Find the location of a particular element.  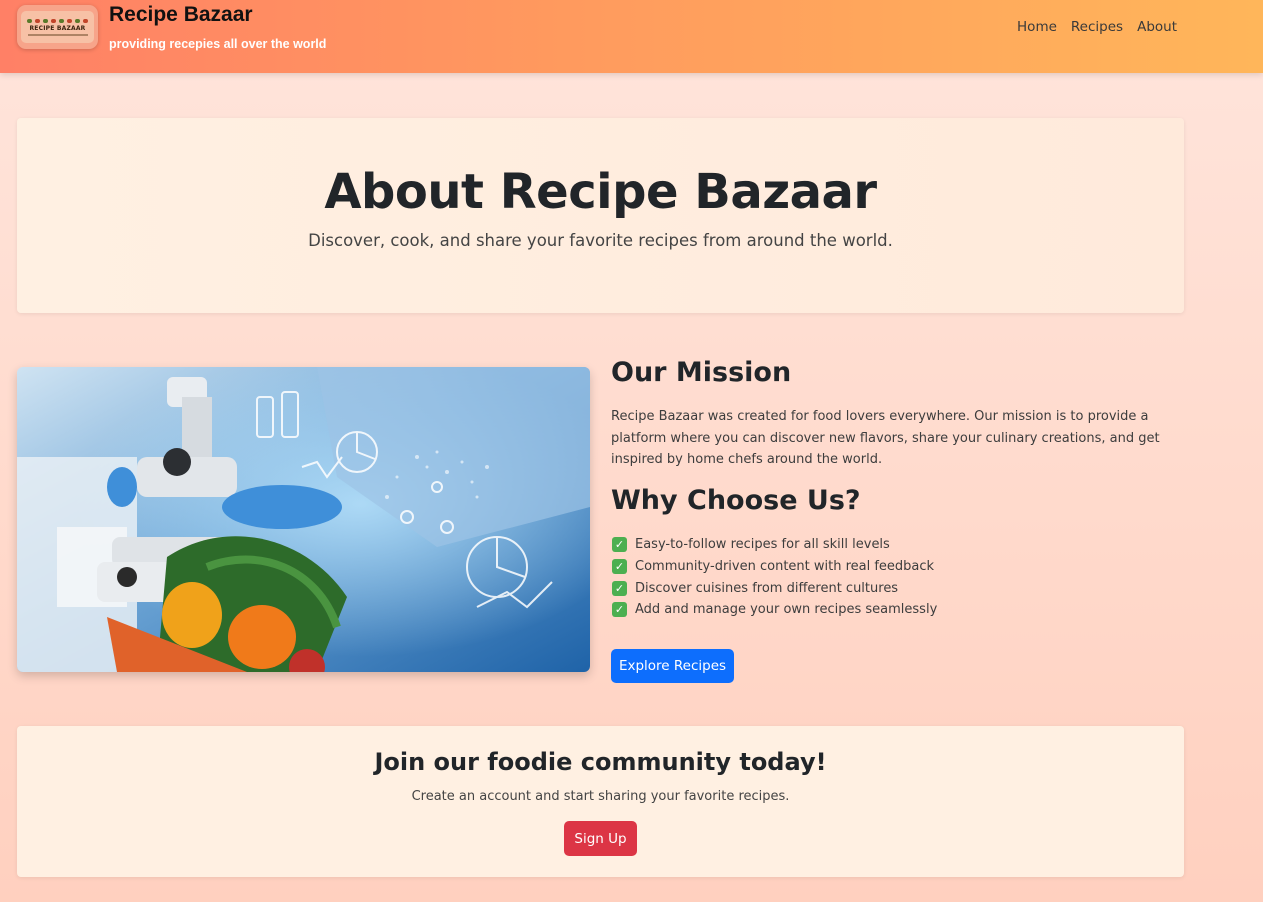

nav-link-home: Home is located at coordinates (1037, 27).